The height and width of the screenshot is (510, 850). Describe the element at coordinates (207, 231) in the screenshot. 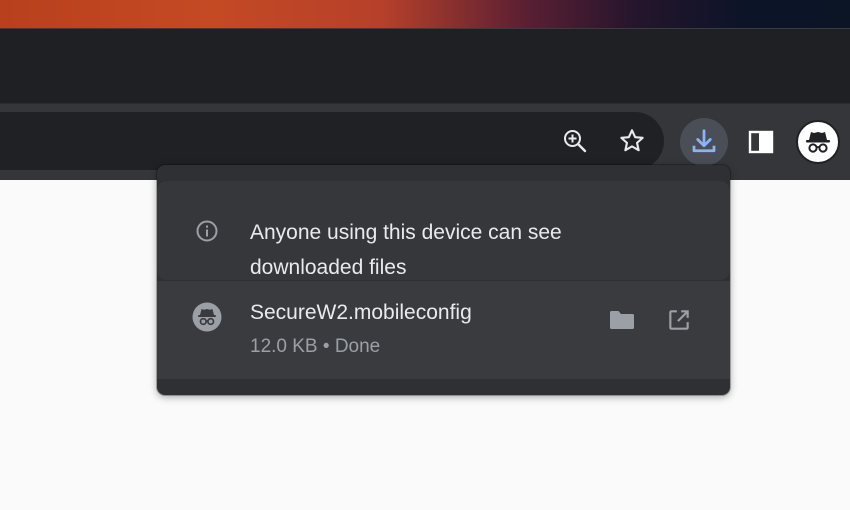

I see `info-icon` at that location.